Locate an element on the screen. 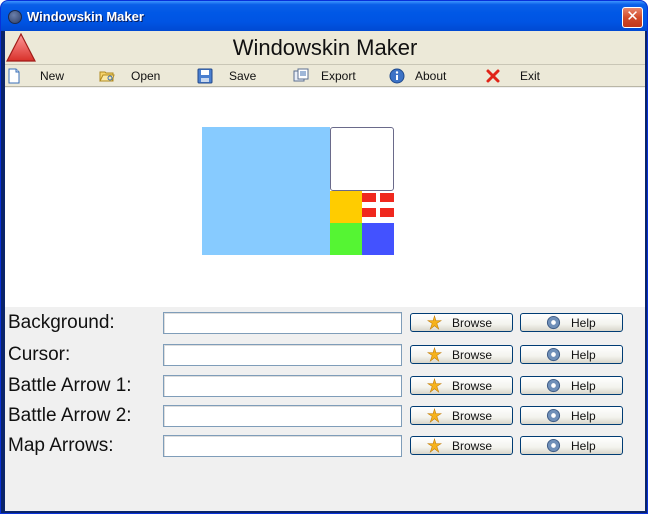 The image size is (648, 514). skin-blue-tile is located at coordinates (378, 239).